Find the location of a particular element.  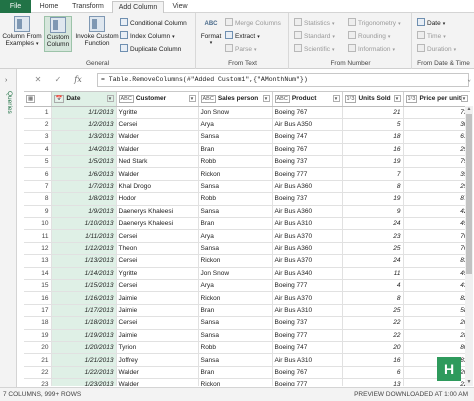

table-cell-number: 73 is located at coordinates (436, 112).